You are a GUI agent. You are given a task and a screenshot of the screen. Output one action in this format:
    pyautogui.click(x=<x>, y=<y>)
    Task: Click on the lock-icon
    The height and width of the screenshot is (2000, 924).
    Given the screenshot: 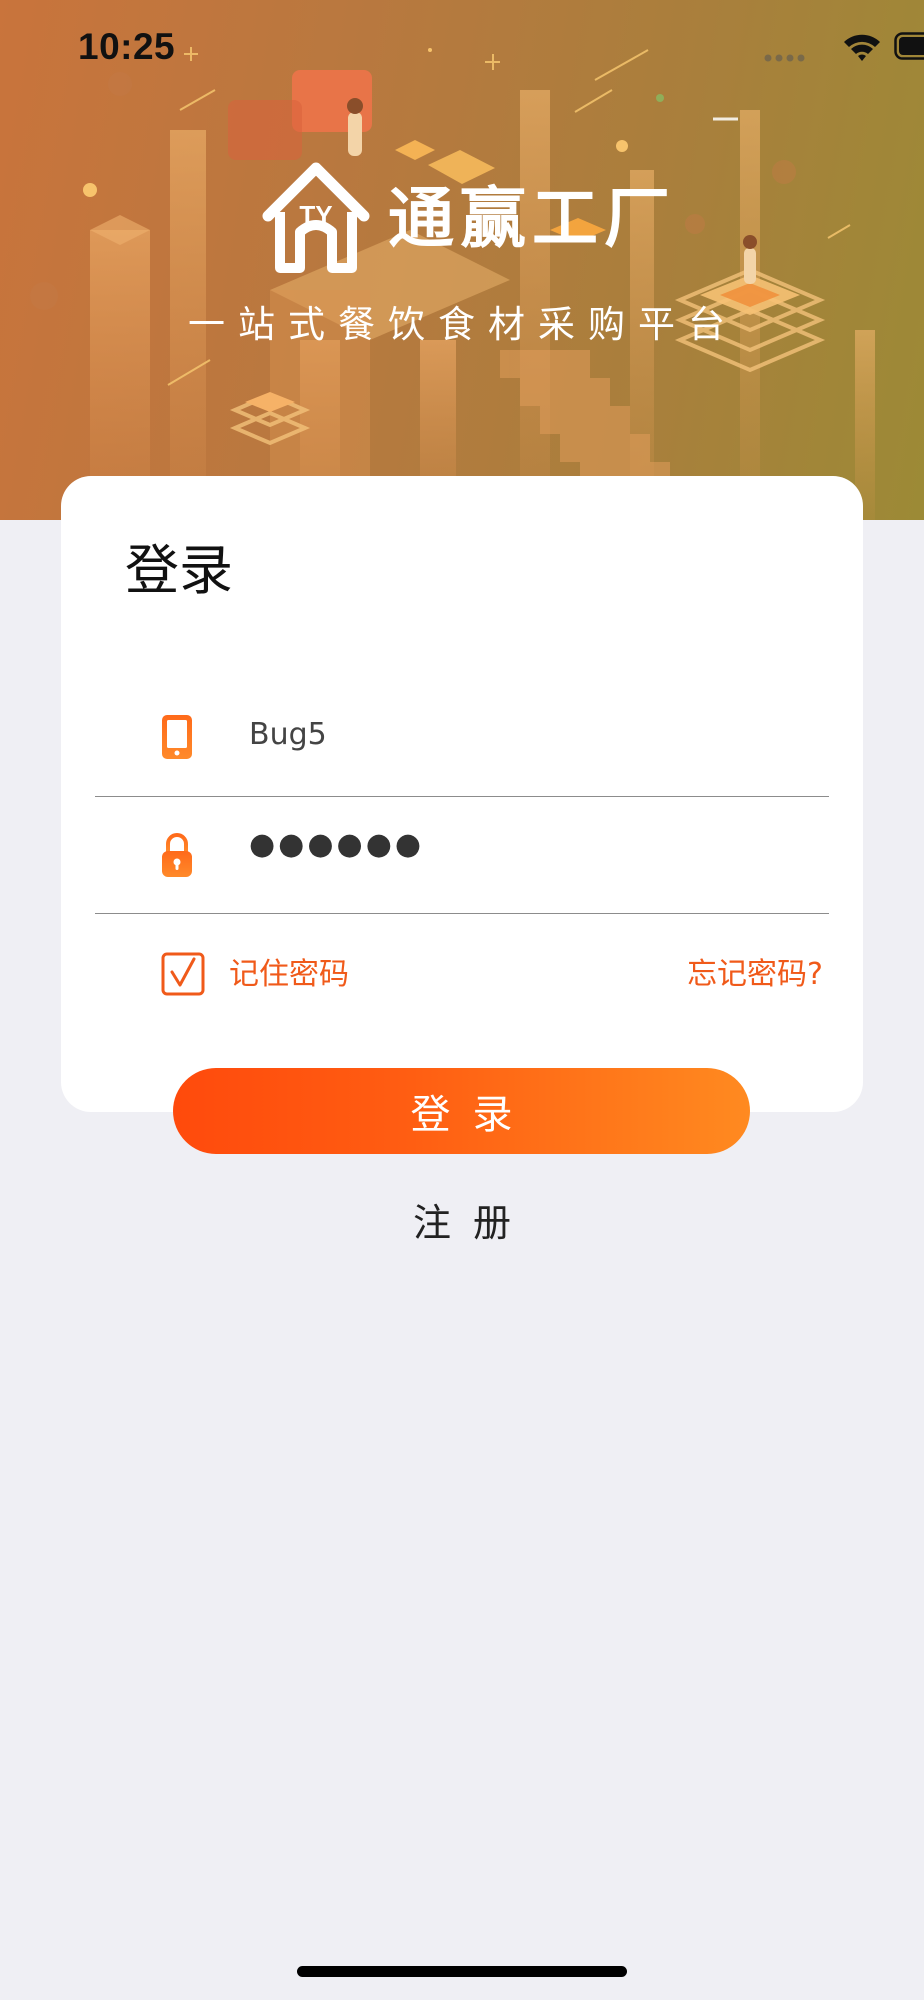 What is the action you would take?
    pyautogui.click(x=177, y=855)
    